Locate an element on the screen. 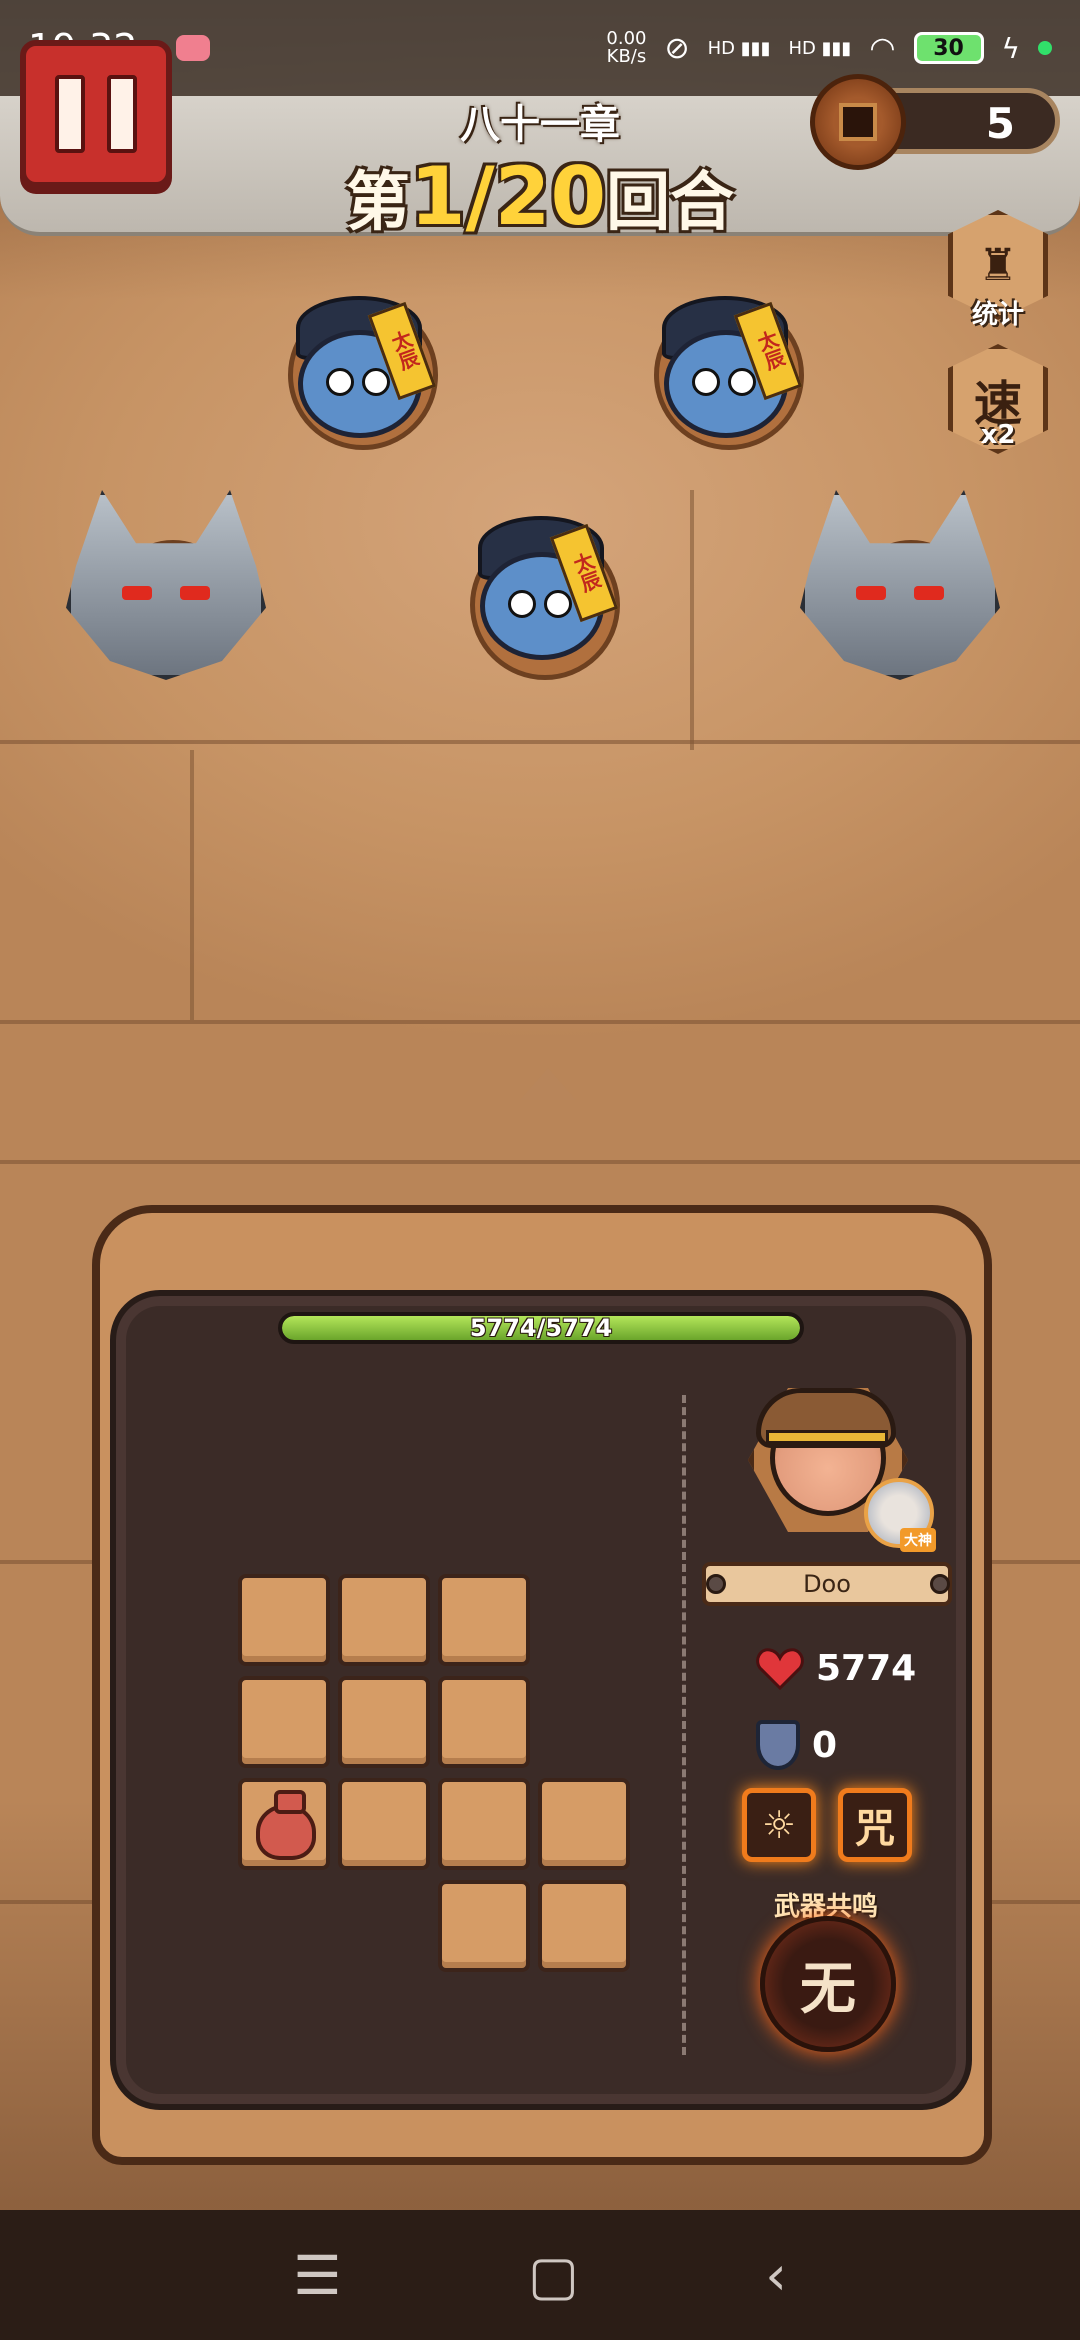 Image resolution: width=1080 pixels, height=2340 pixels. weapon-resonance-button: 无 is located at coordinates (828, 1984).